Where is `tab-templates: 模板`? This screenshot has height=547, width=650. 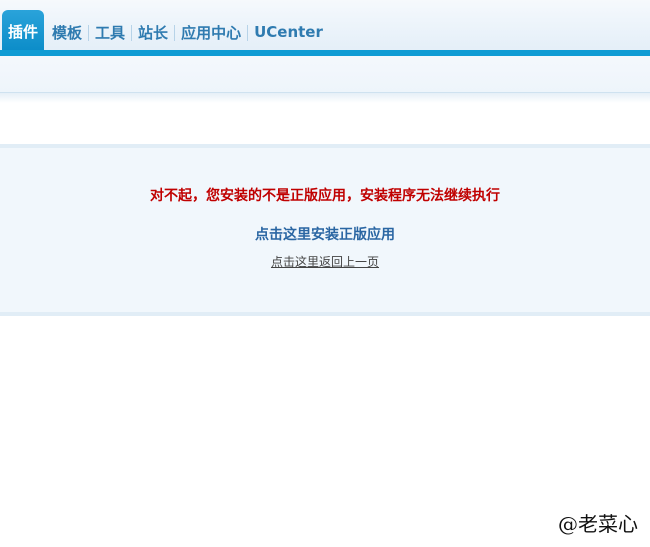 tab-templates: 模板 is located at coordinates (67, 32).